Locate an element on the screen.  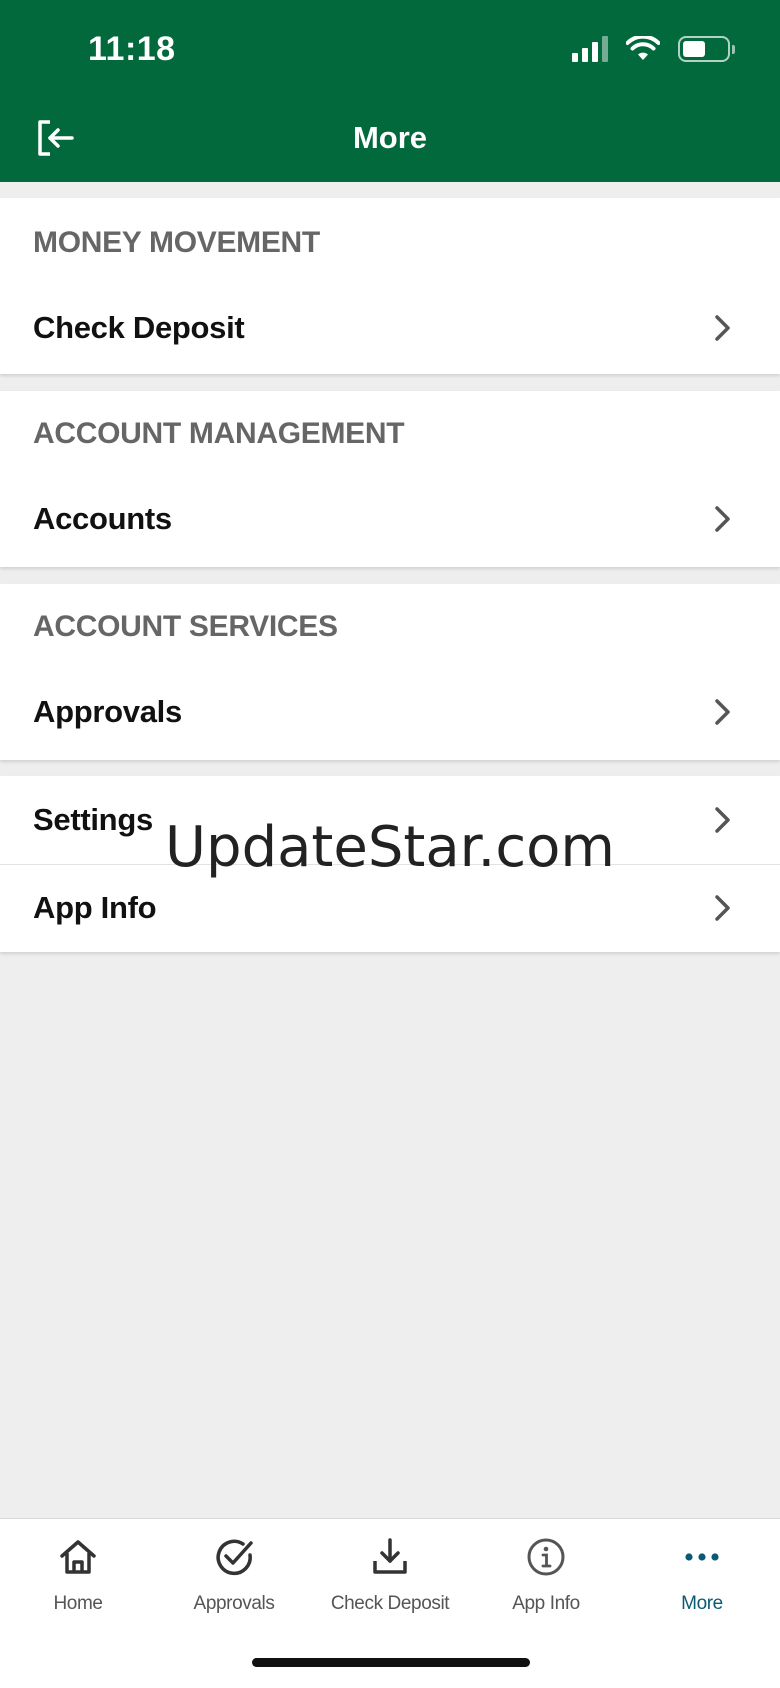
home-indicator is located at coordinates (391, 1662).